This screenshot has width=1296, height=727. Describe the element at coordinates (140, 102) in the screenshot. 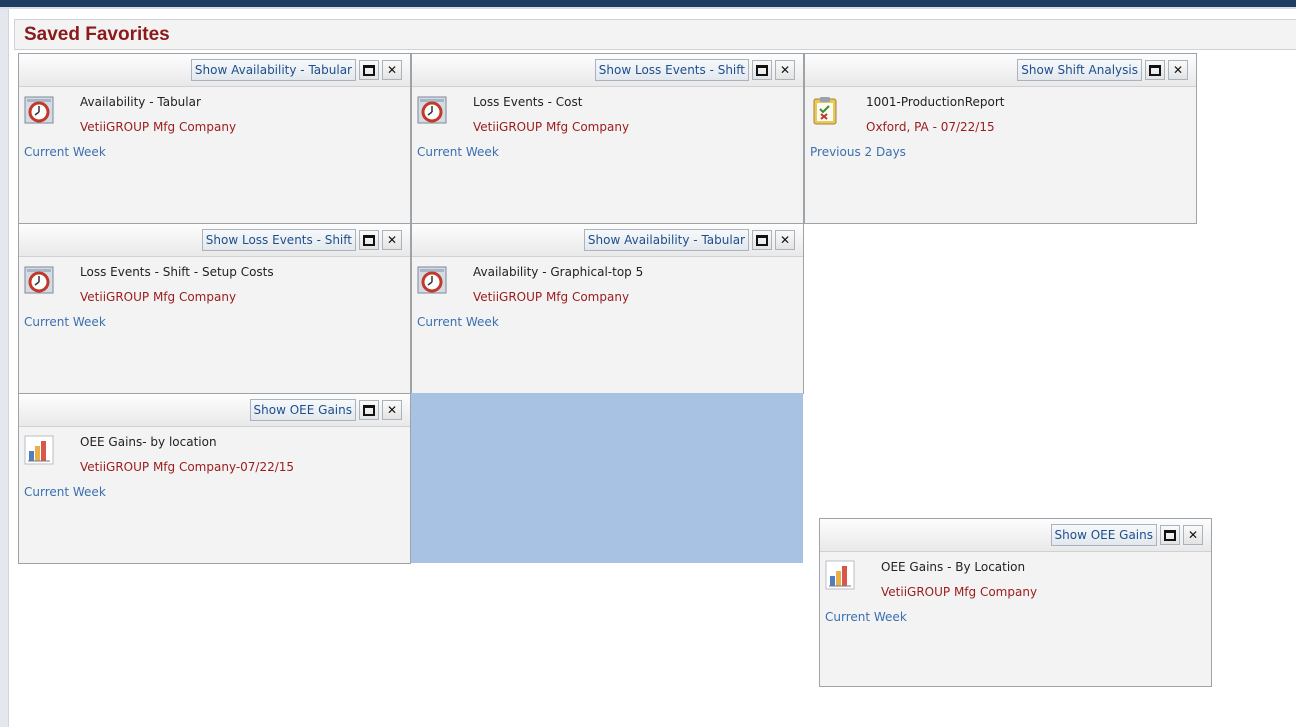

I see `card-title: Availability - Tabular` at that location.